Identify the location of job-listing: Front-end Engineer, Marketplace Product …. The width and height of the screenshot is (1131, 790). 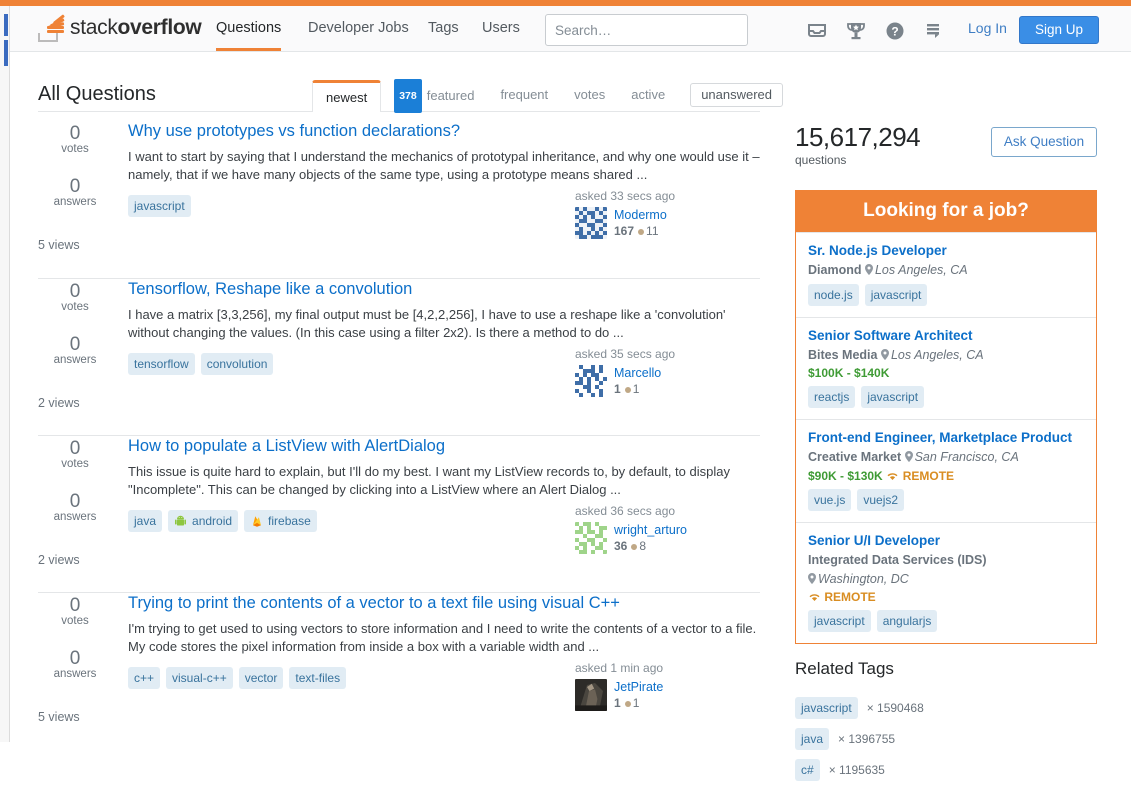
(946, 470).